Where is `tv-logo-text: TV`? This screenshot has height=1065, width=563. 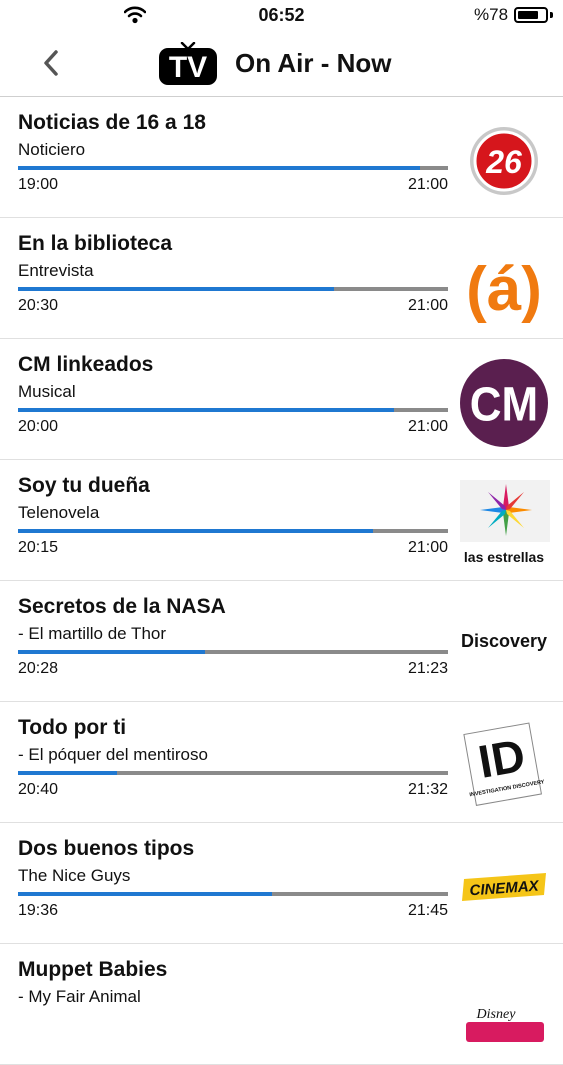 tv-logo-text: TV is located at coordinates (188, 67).